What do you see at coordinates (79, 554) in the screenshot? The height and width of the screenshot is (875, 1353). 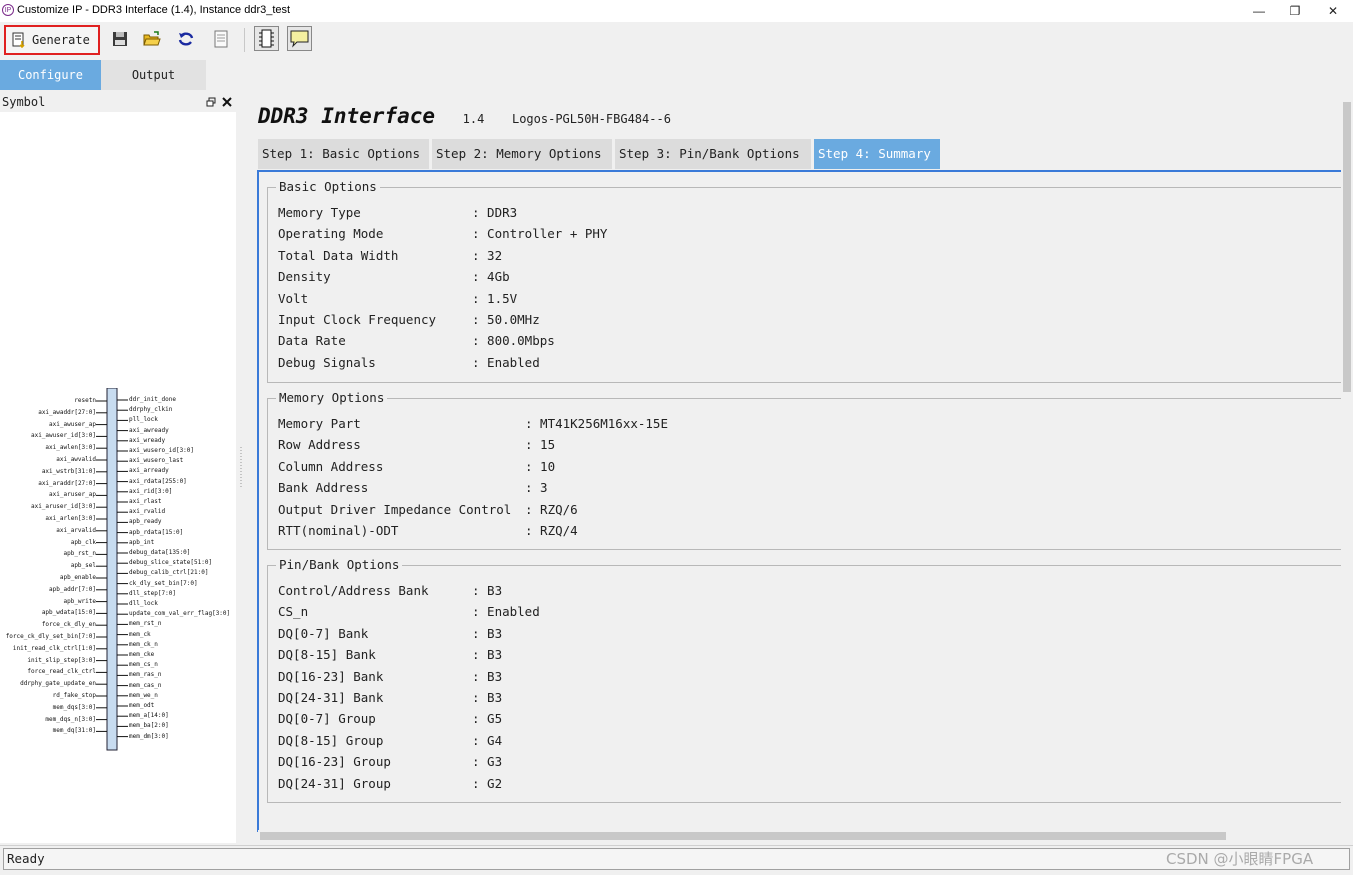 I see `symbol-left-port: apb_rst_n` at bounding box center [79, 554].